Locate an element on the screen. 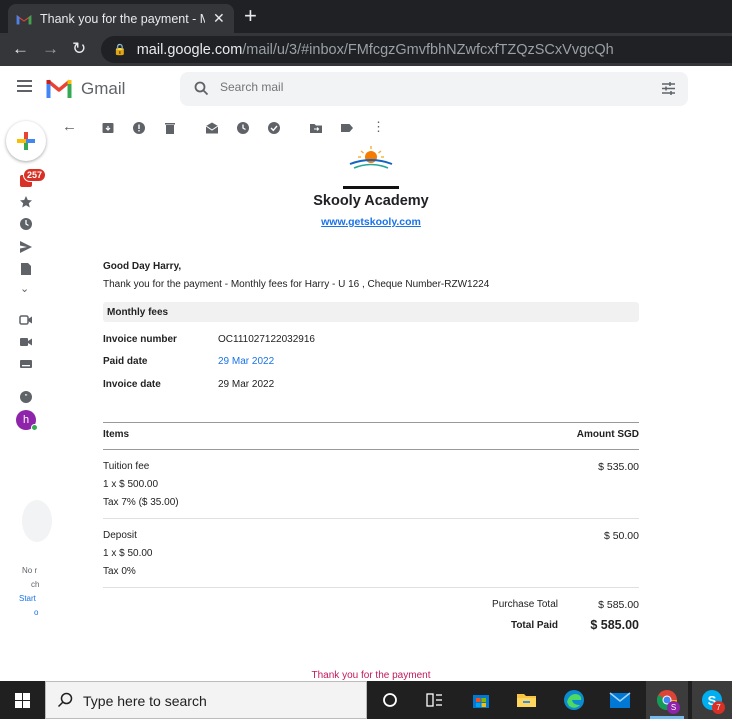 The height and width of the screenshot is (719, 732). item-amount: $ 50.00 is located at coordinates (621, 536).